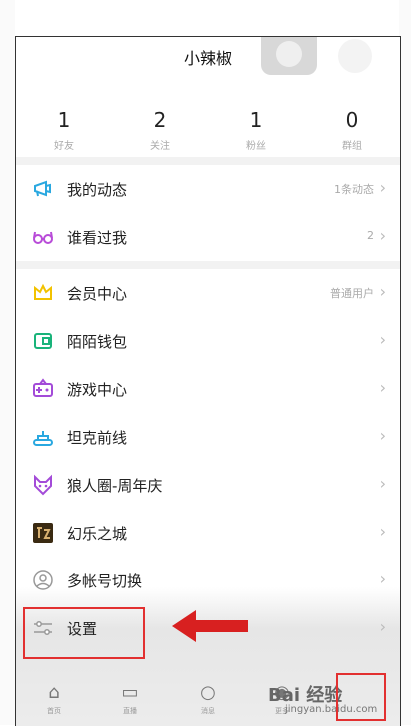 The width and height of the screenshot is (411, 726). I want to click on tab-label: 直播, so click(130, 711).